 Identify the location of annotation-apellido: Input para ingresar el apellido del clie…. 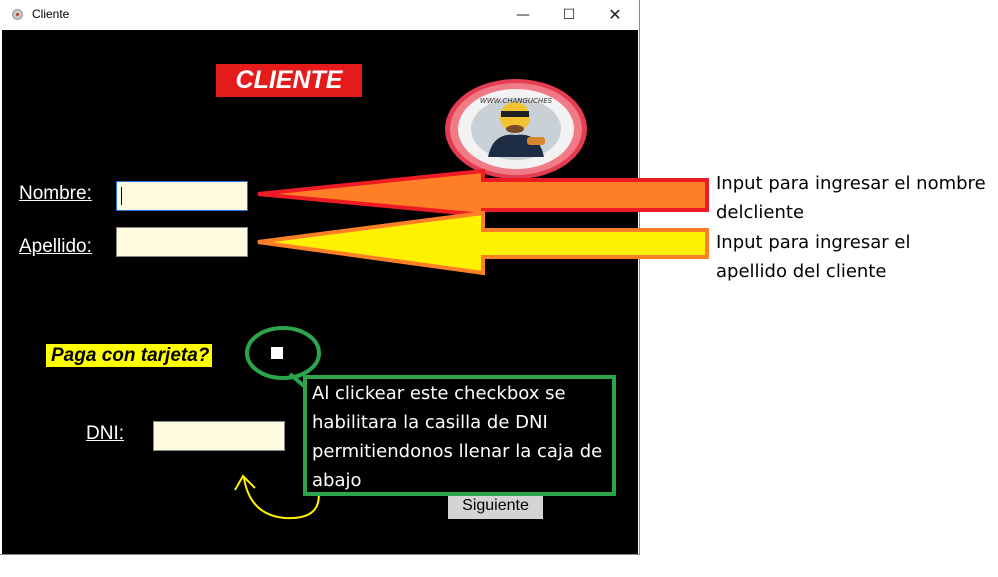
(813, 257).